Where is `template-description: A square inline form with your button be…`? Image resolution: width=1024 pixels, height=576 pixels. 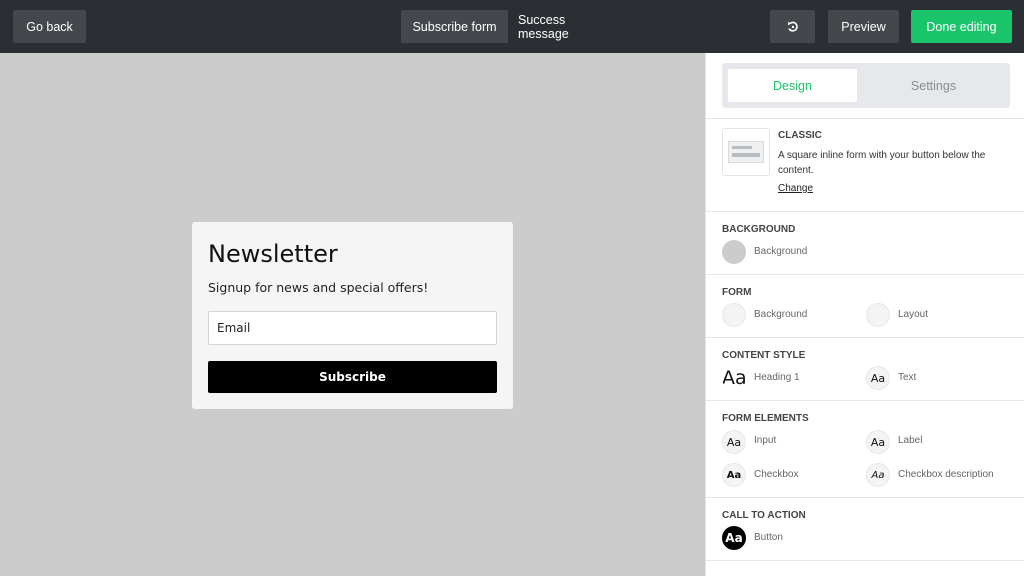
template-description: A square inline form with your button be… is located at coordinates (882, 163).